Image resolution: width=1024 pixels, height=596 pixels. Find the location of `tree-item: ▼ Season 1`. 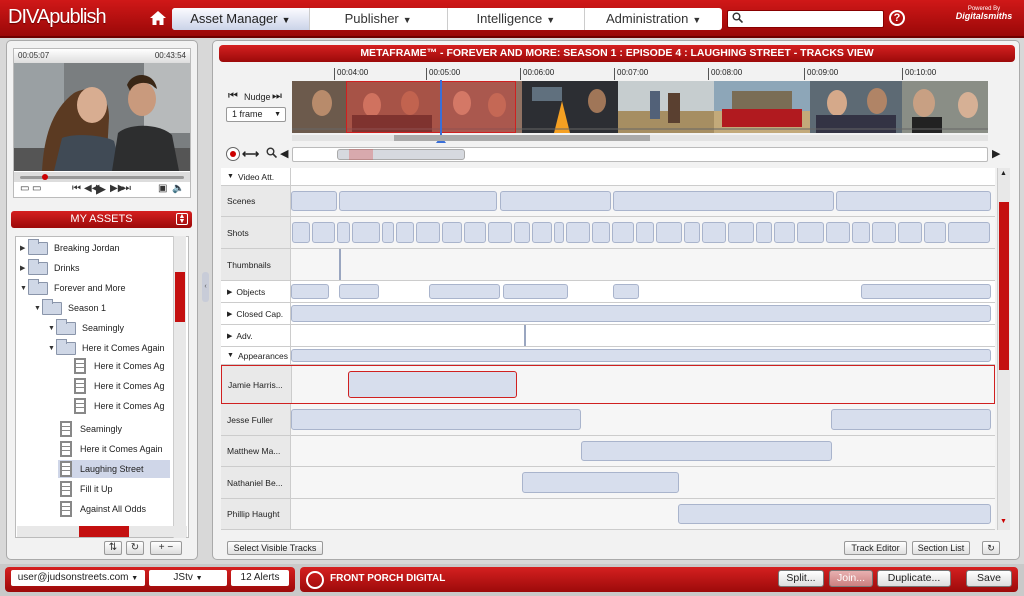

tree-item: ▼ Season 1 is located at coordinates (70, 307).